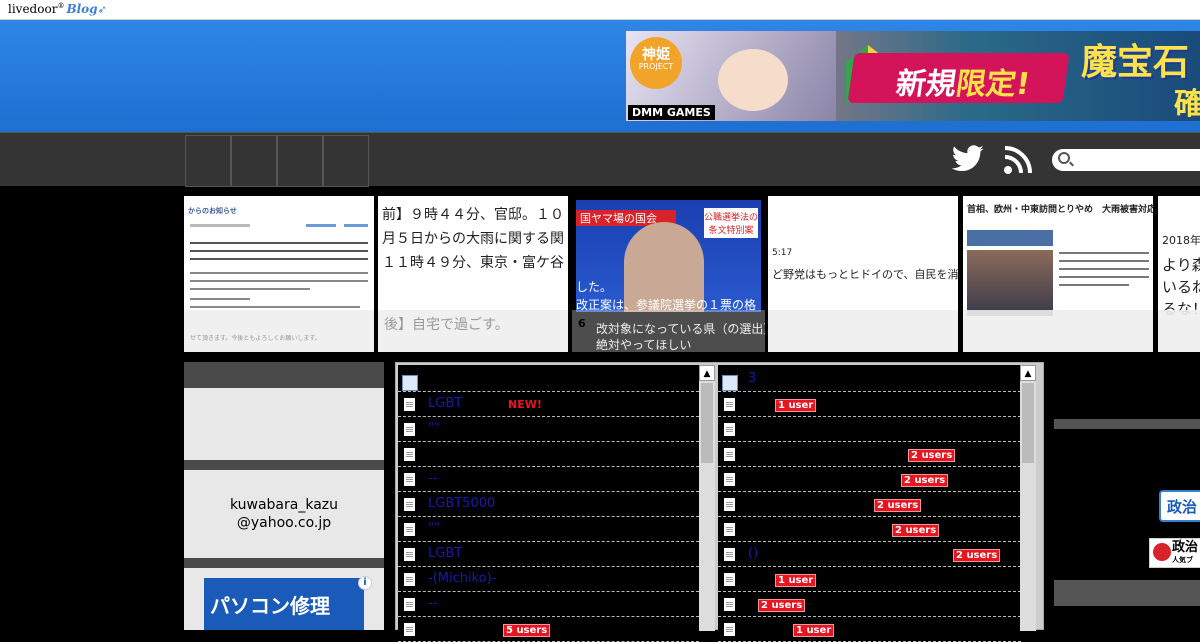 Image resolution: width=1200 pixels, height=642 pixels. What do you see at coordinates (279, 331) in the screenshot?
I see `thumb-1-overlay` at bounding box center [279, 331].